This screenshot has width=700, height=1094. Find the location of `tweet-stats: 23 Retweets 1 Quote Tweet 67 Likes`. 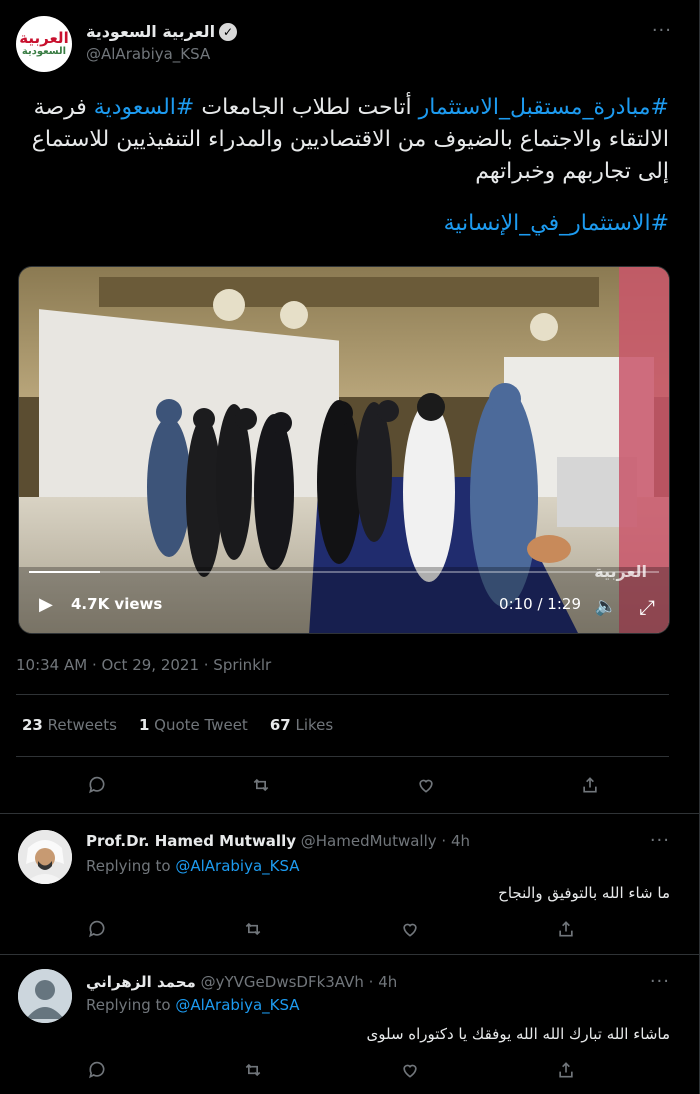

tweet-stats: 23 Retweets 1 Quote Tweet 67 Likes is located at coordinates (177, 725).